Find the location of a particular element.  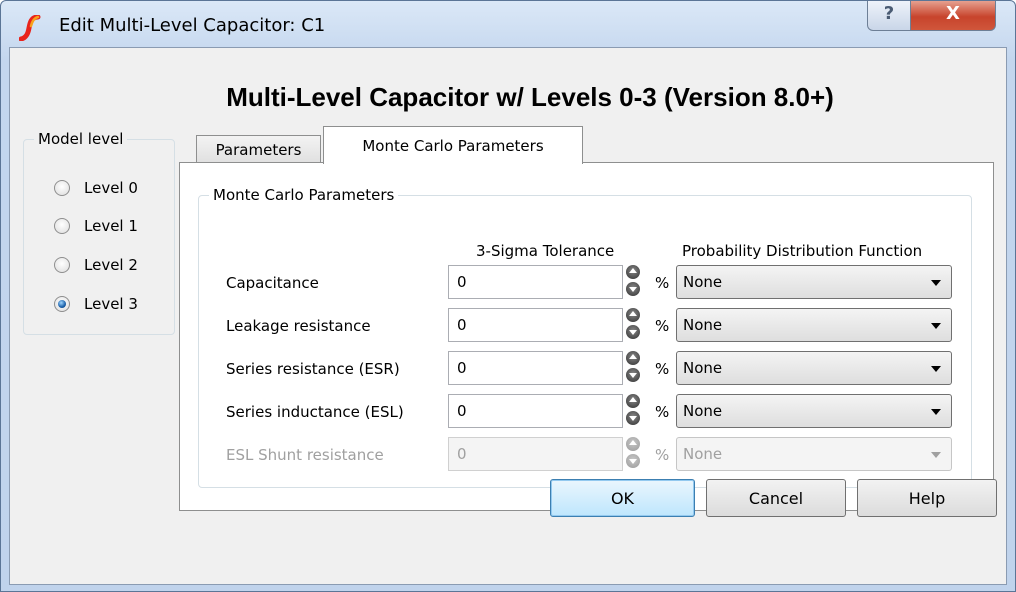

radio-label: Level 2 is located at coordinates (111, 265).